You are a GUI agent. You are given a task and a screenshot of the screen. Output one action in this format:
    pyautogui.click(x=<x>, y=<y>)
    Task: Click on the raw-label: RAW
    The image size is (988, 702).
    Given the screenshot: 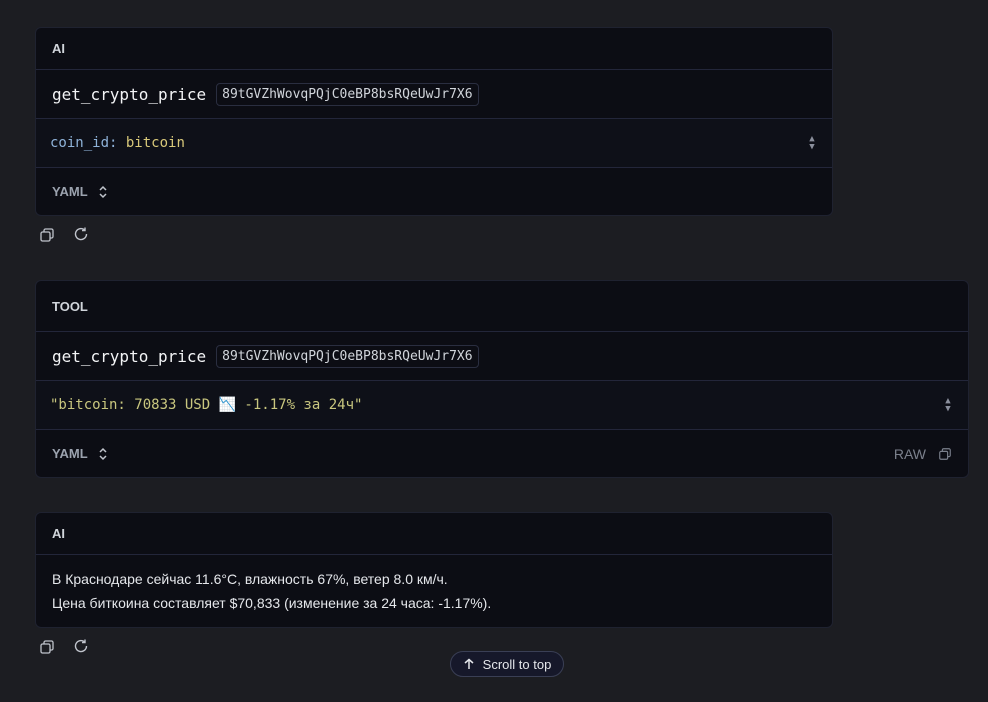 What is the action you would take?
    pyautogui.click(x=909, y=453)
    